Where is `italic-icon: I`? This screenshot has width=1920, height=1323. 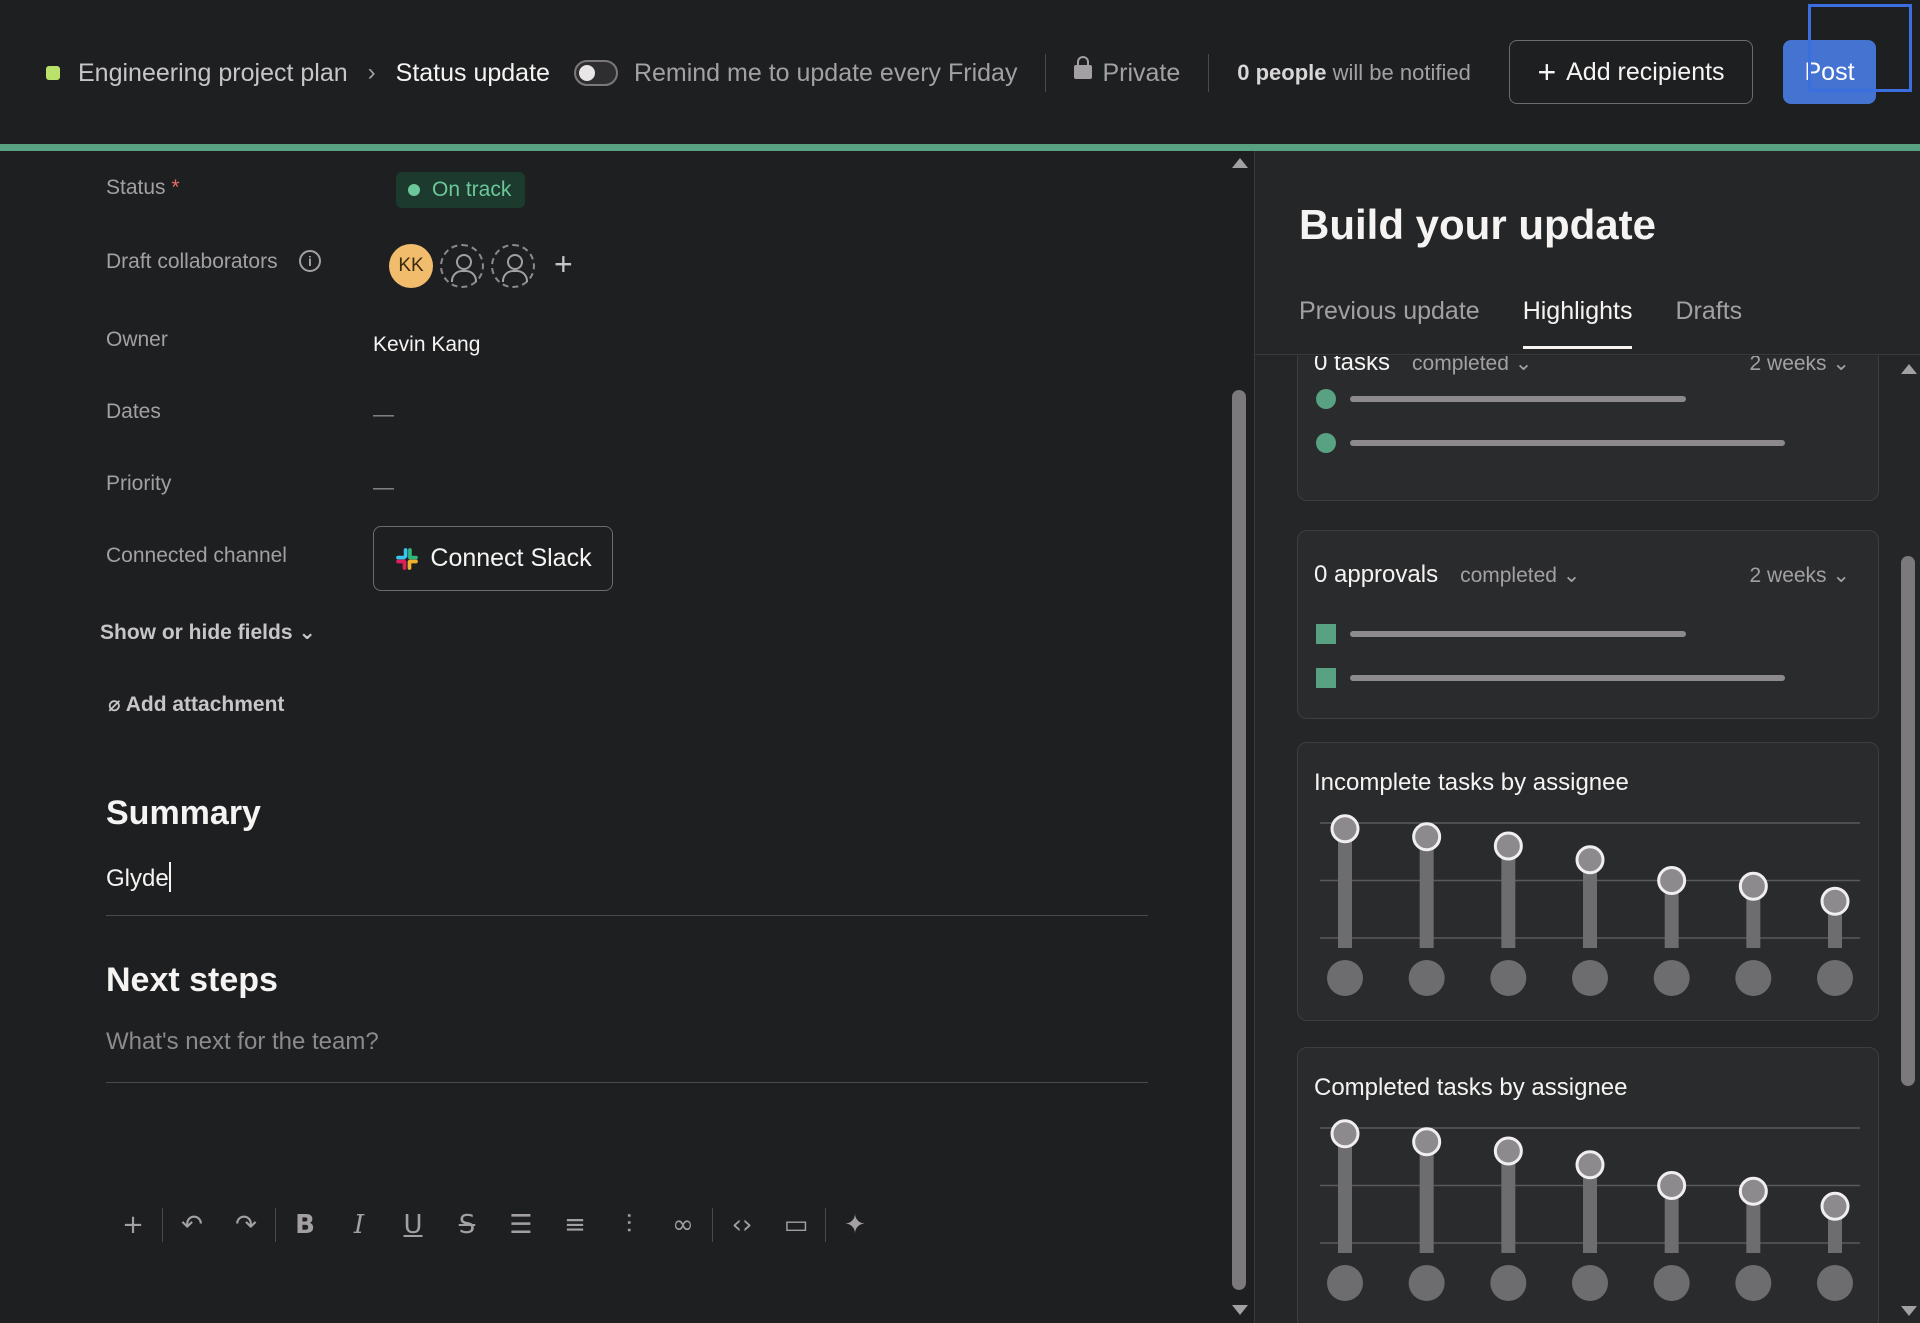 italic-icon: I is located at coordinates (359, 1225).